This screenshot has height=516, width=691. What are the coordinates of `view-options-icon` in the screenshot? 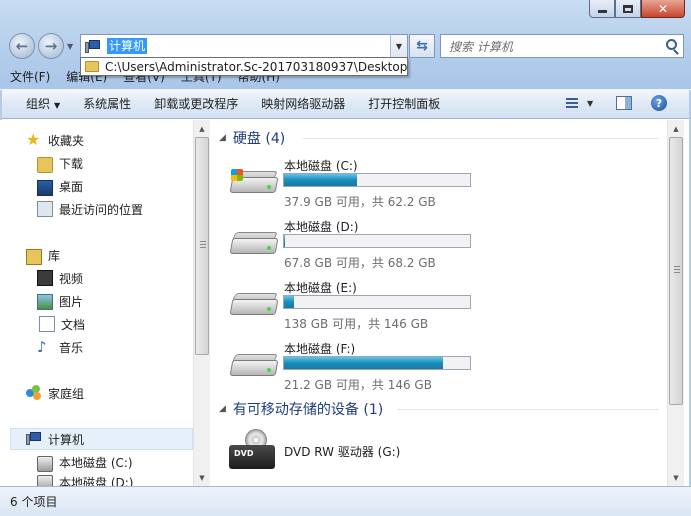 It's located at (571, 103).